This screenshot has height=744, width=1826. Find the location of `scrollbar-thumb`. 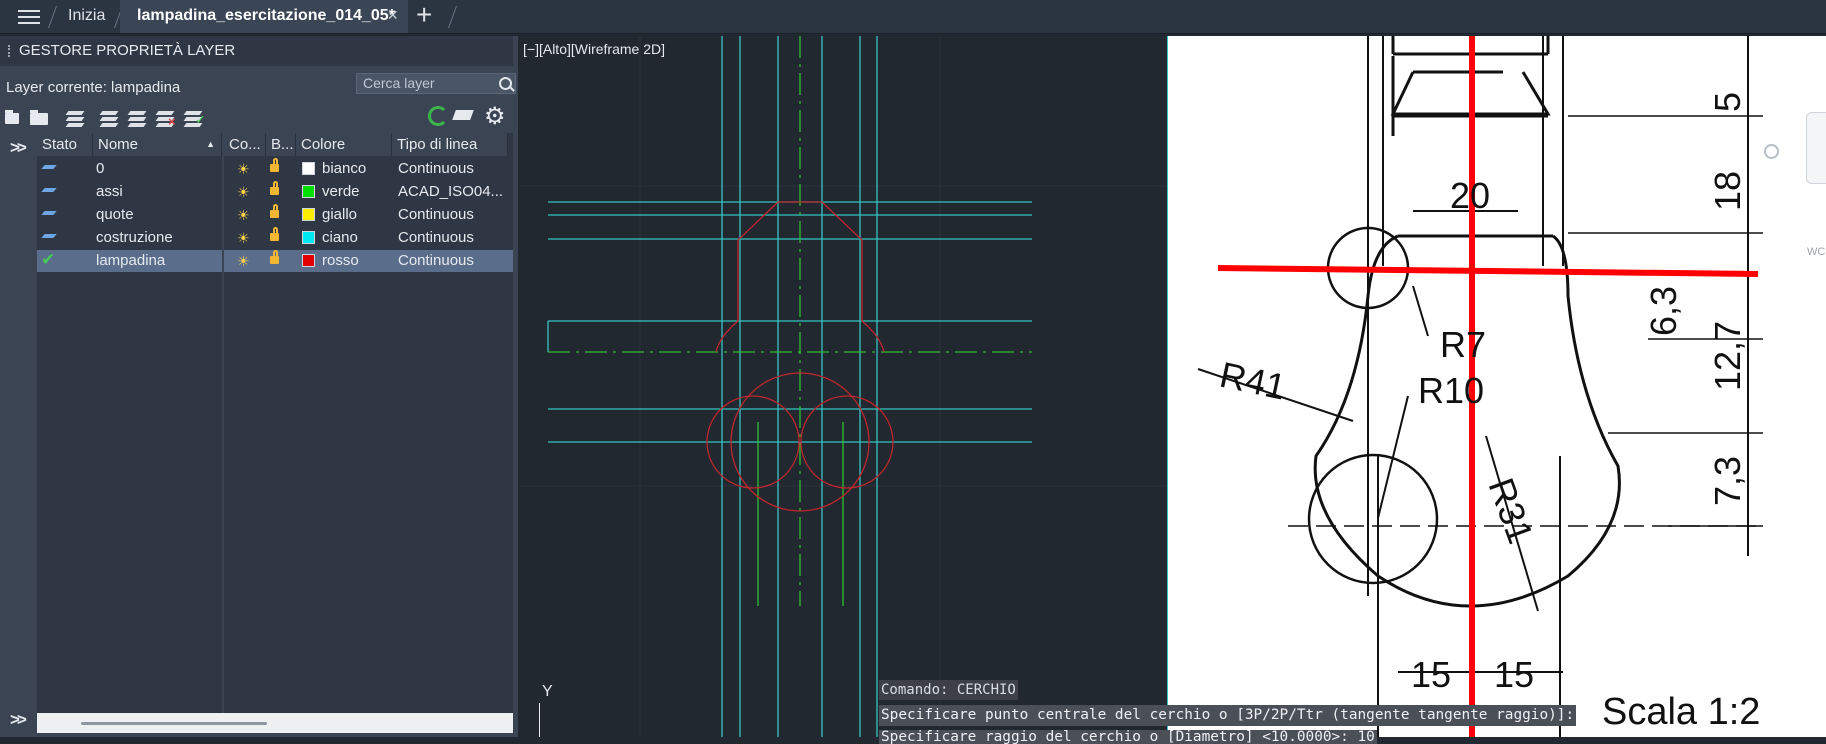

scrollbar-thumb is located at coordinates (174, 723).